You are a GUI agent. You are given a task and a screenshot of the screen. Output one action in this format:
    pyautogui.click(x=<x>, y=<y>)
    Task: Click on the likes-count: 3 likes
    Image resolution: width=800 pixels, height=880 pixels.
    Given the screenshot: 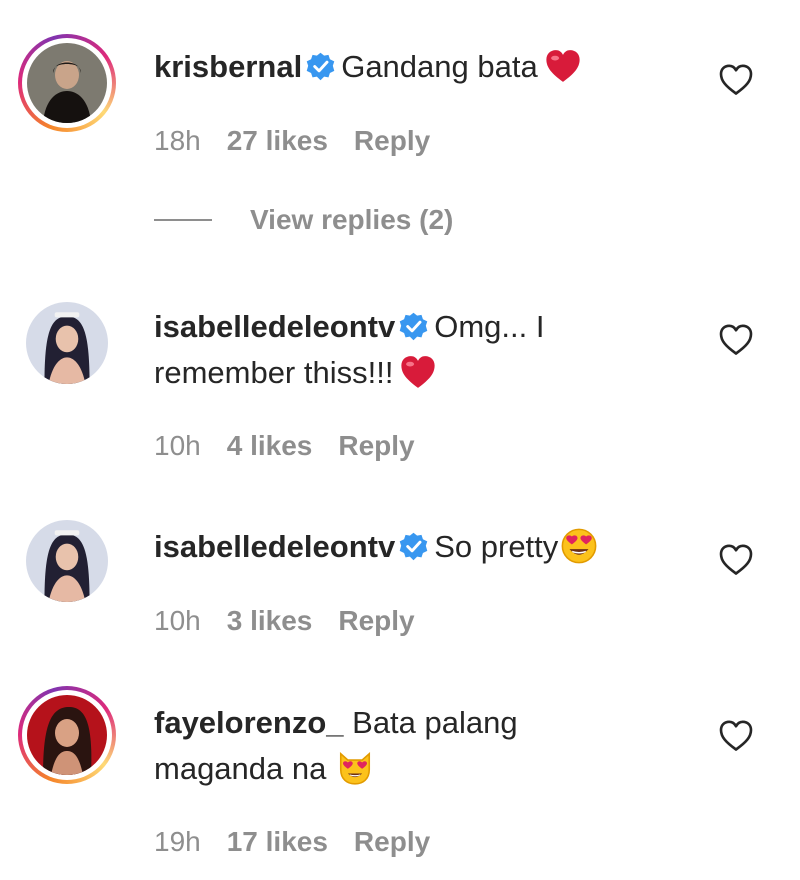 What is the action you would take?
    pyautogui.click(x=270, y=620)
    